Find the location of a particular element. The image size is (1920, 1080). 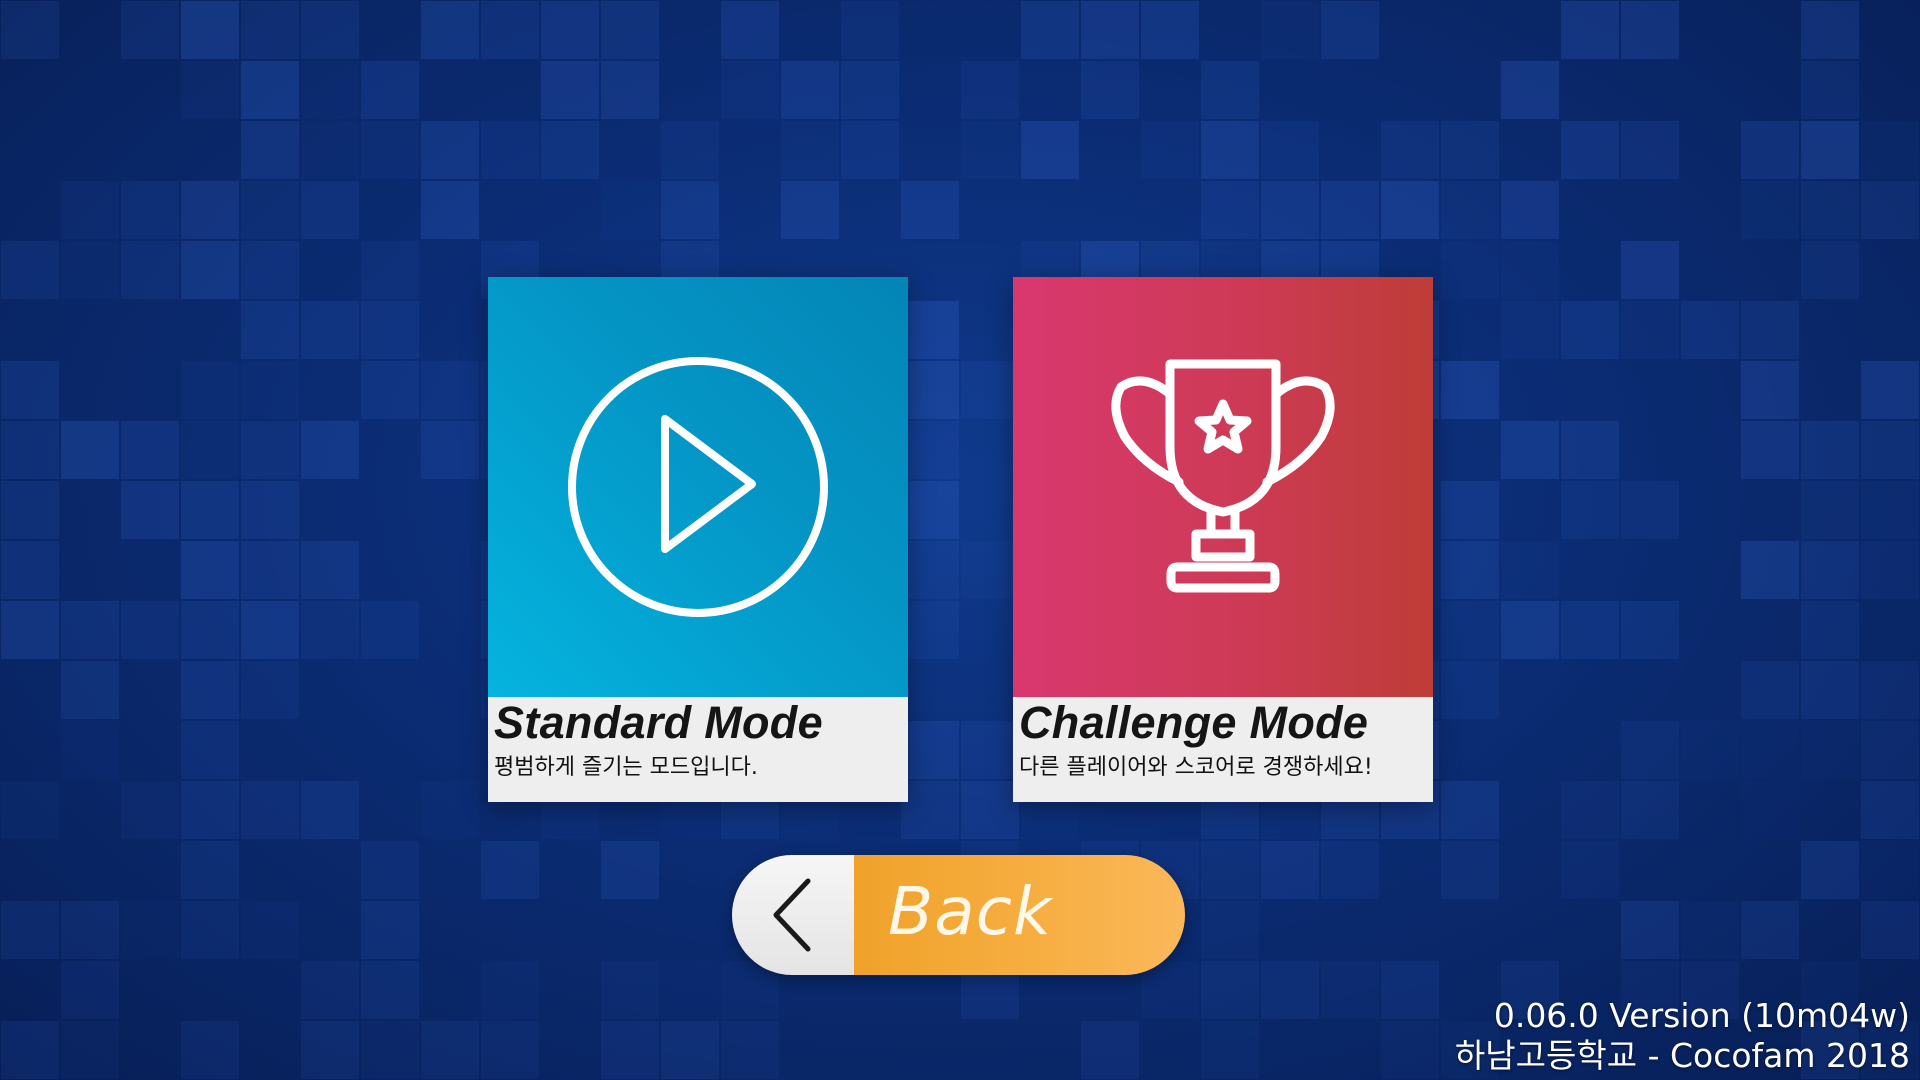

challenge-mode-title: Challenge Mode is located at coordinates (1194, 722).